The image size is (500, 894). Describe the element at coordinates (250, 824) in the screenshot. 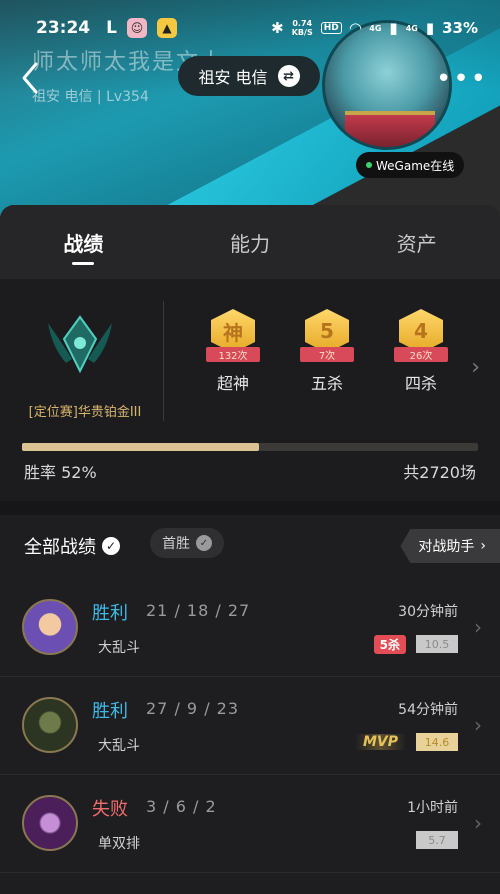

I see `match-row: 失败 3 / 6 / 2 单双排 1小时前 5.7 ›` at that location.